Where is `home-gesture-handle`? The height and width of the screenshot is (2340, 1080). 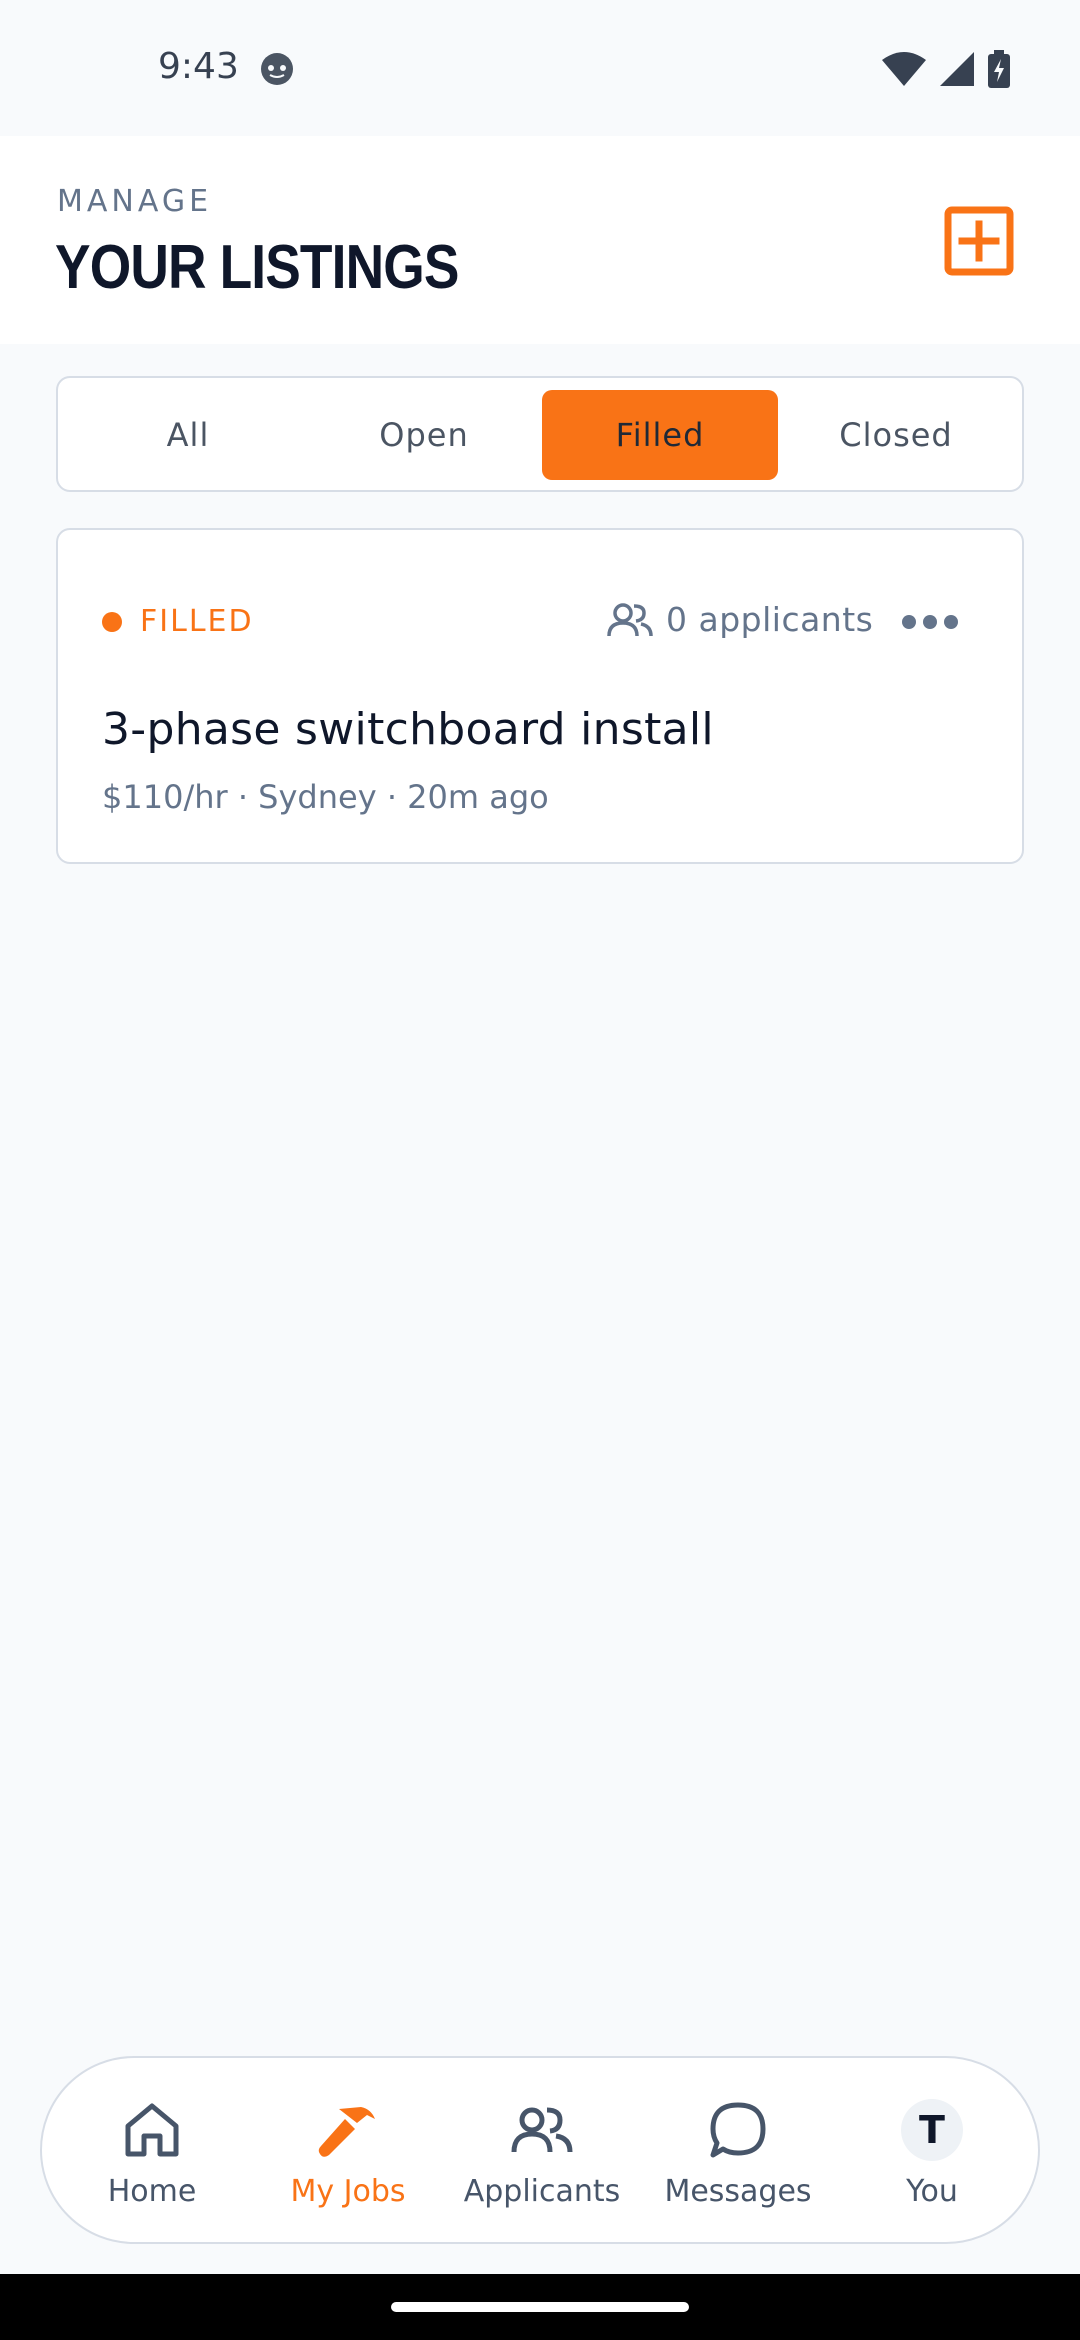 home-gesture-handle is located at coordinates (540, 2307).